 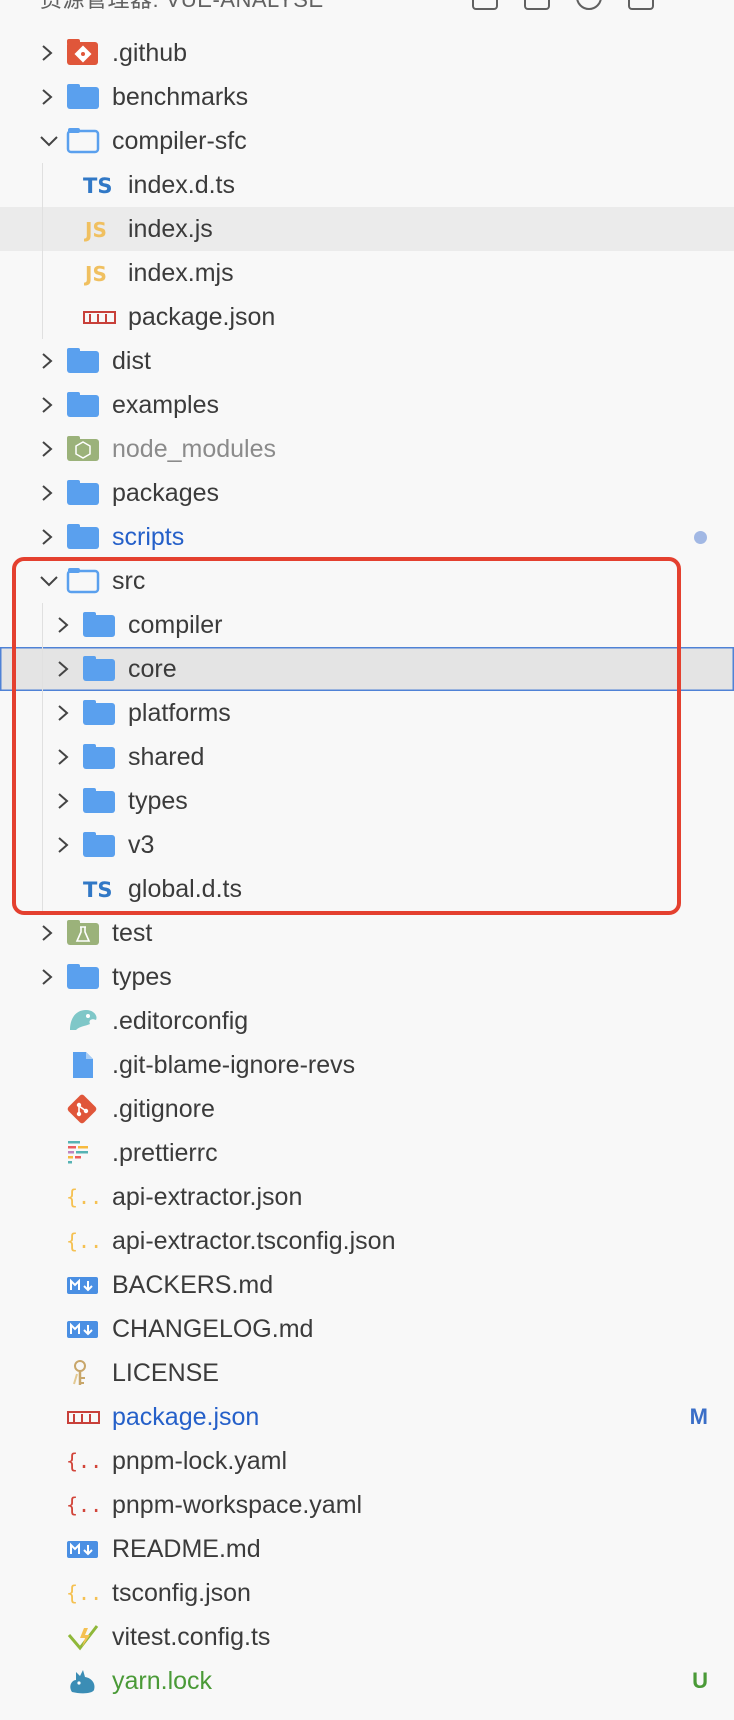 I want to click on tree-item-test: test, so click(x=367, y=933).